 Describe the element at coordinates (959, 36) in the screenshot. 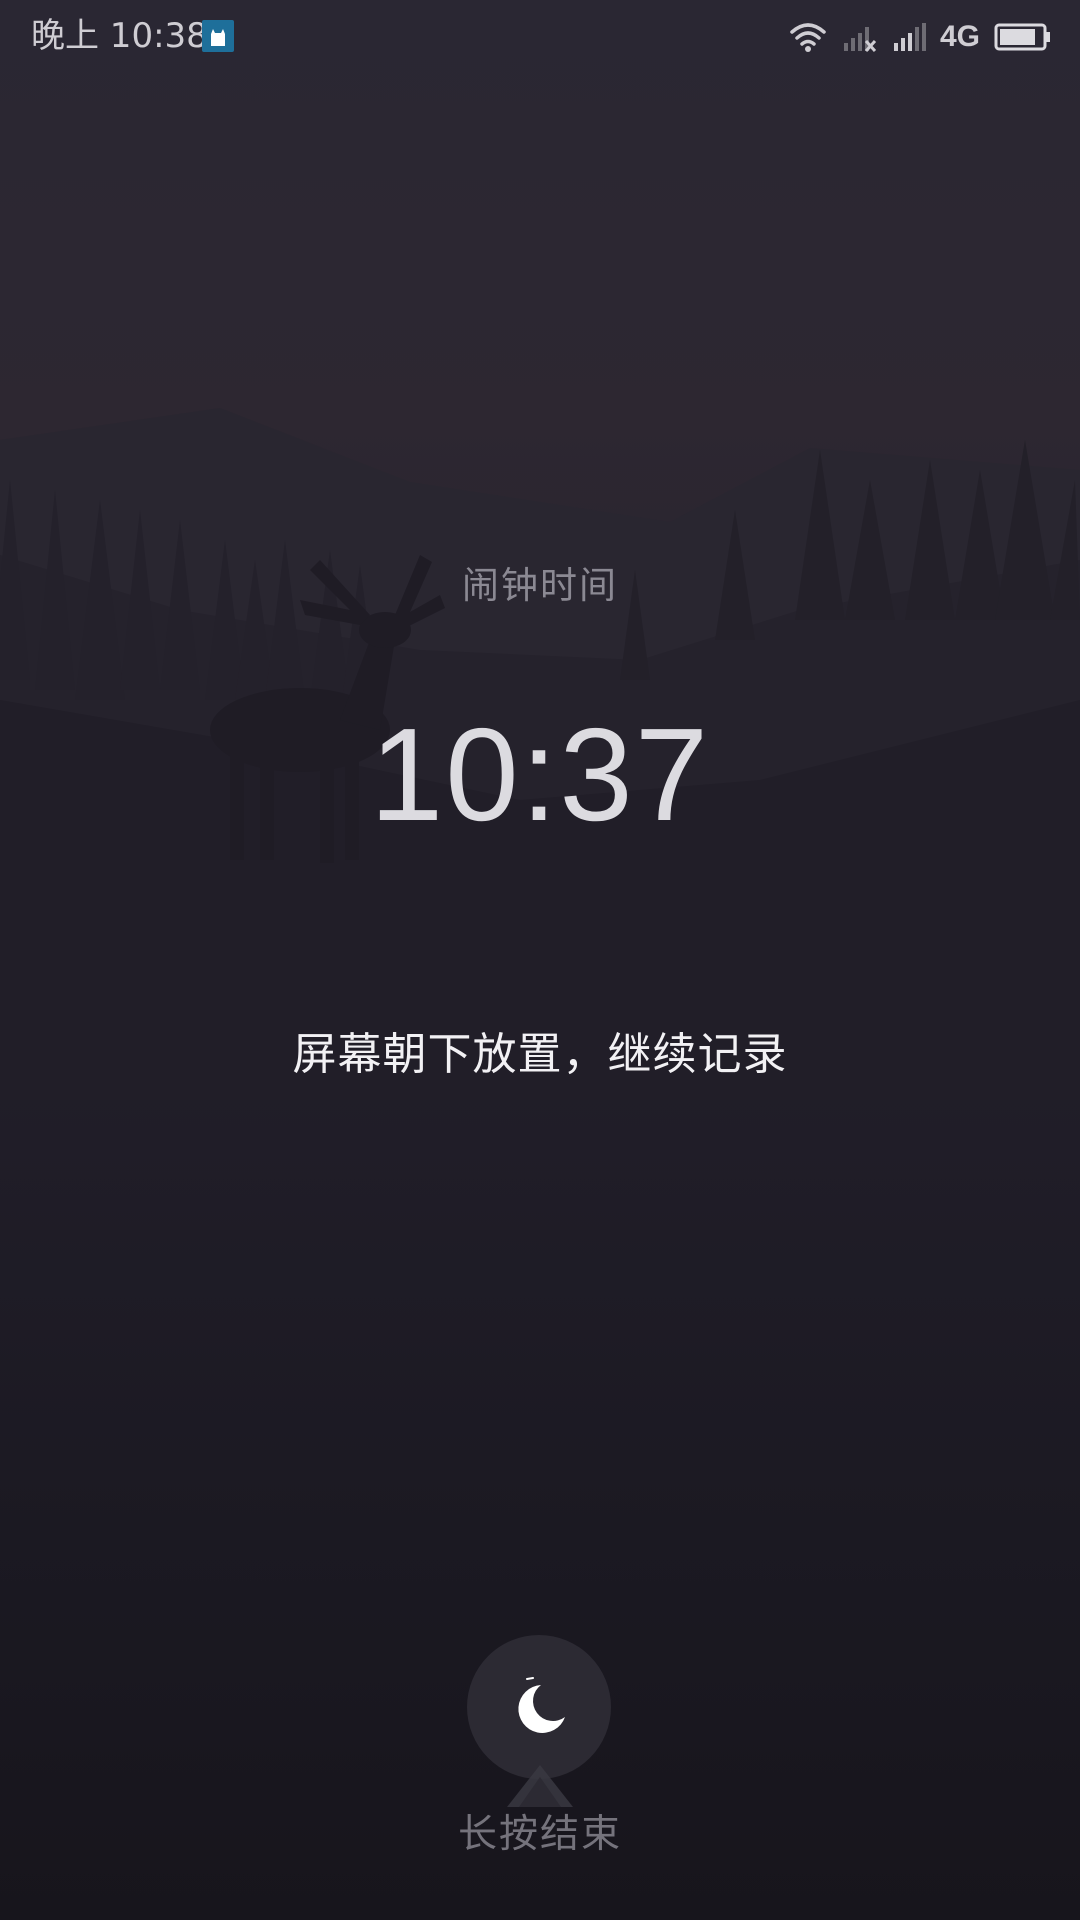

I see `network-type-label: 4G` at that location.